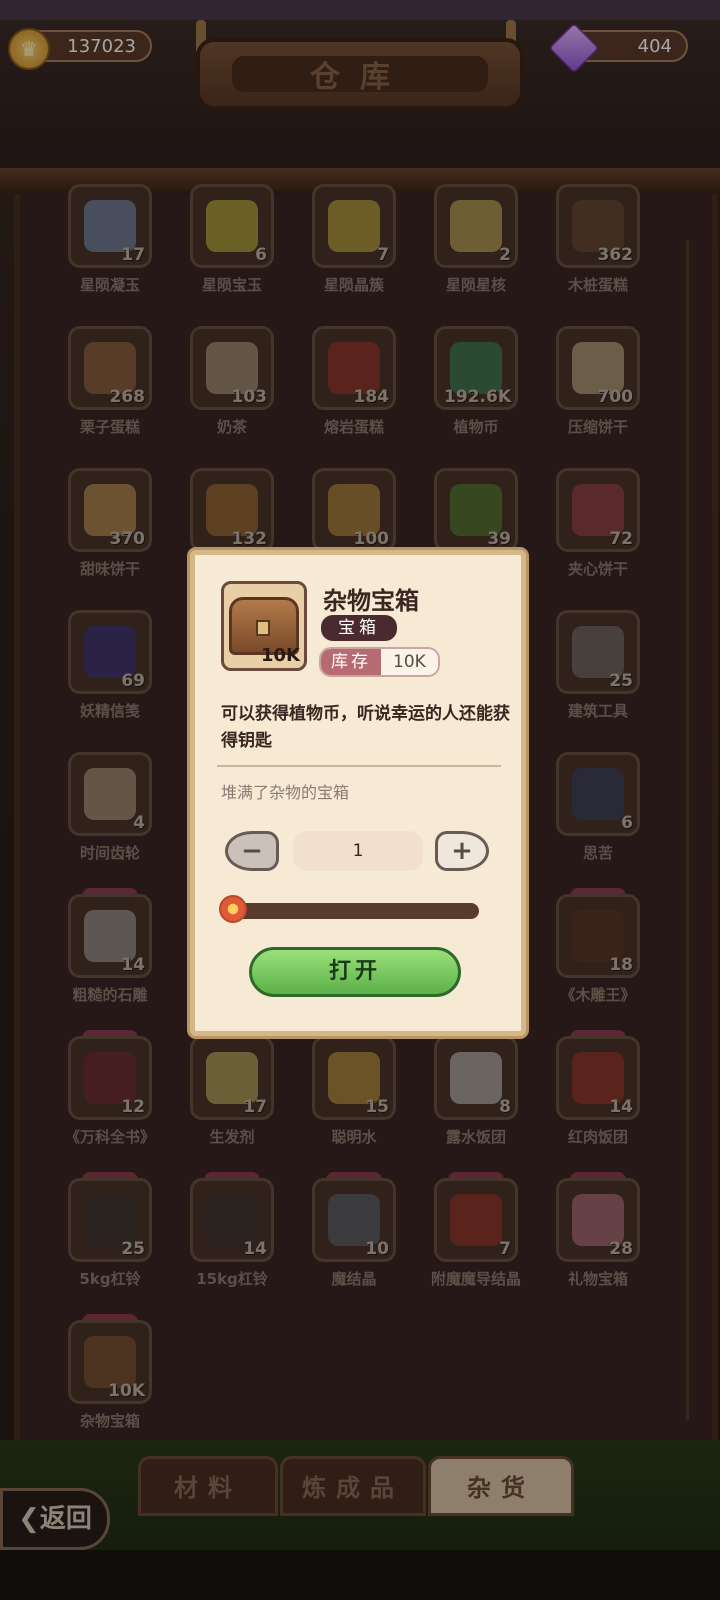 The image size is (720, 1600). What do you see at coordinates (351, 662) in the screenshot?
I see `stock-label: 库存` at bounding box center [351, 662].